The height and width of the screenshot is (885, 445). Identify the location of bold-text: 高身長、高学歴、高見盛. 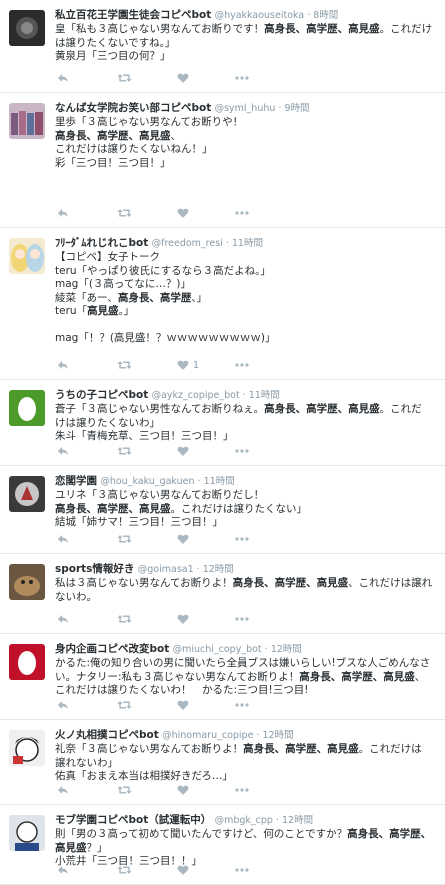
(322, 29).